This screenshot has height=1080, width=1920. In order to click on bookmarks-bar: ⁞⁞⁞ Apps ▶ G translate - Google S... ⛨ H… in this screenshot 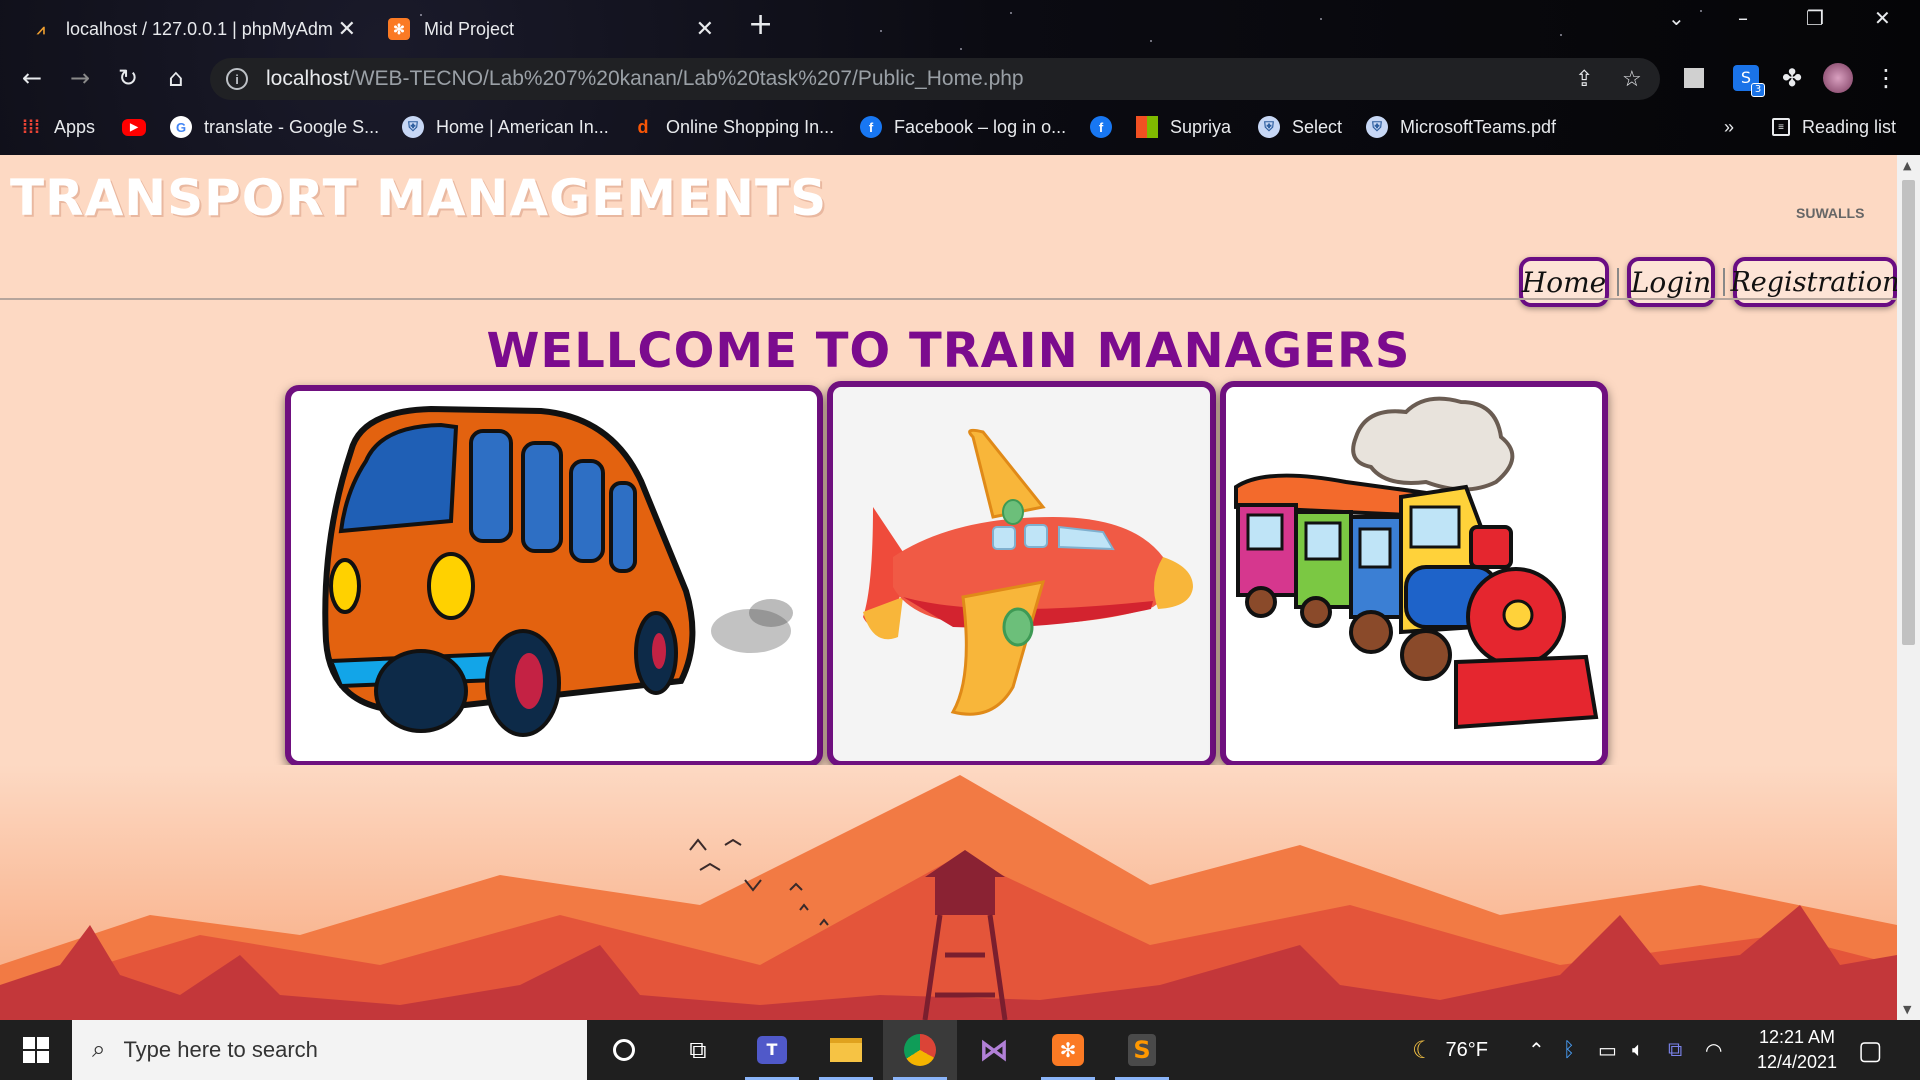, I will do `click(960, 127)`.